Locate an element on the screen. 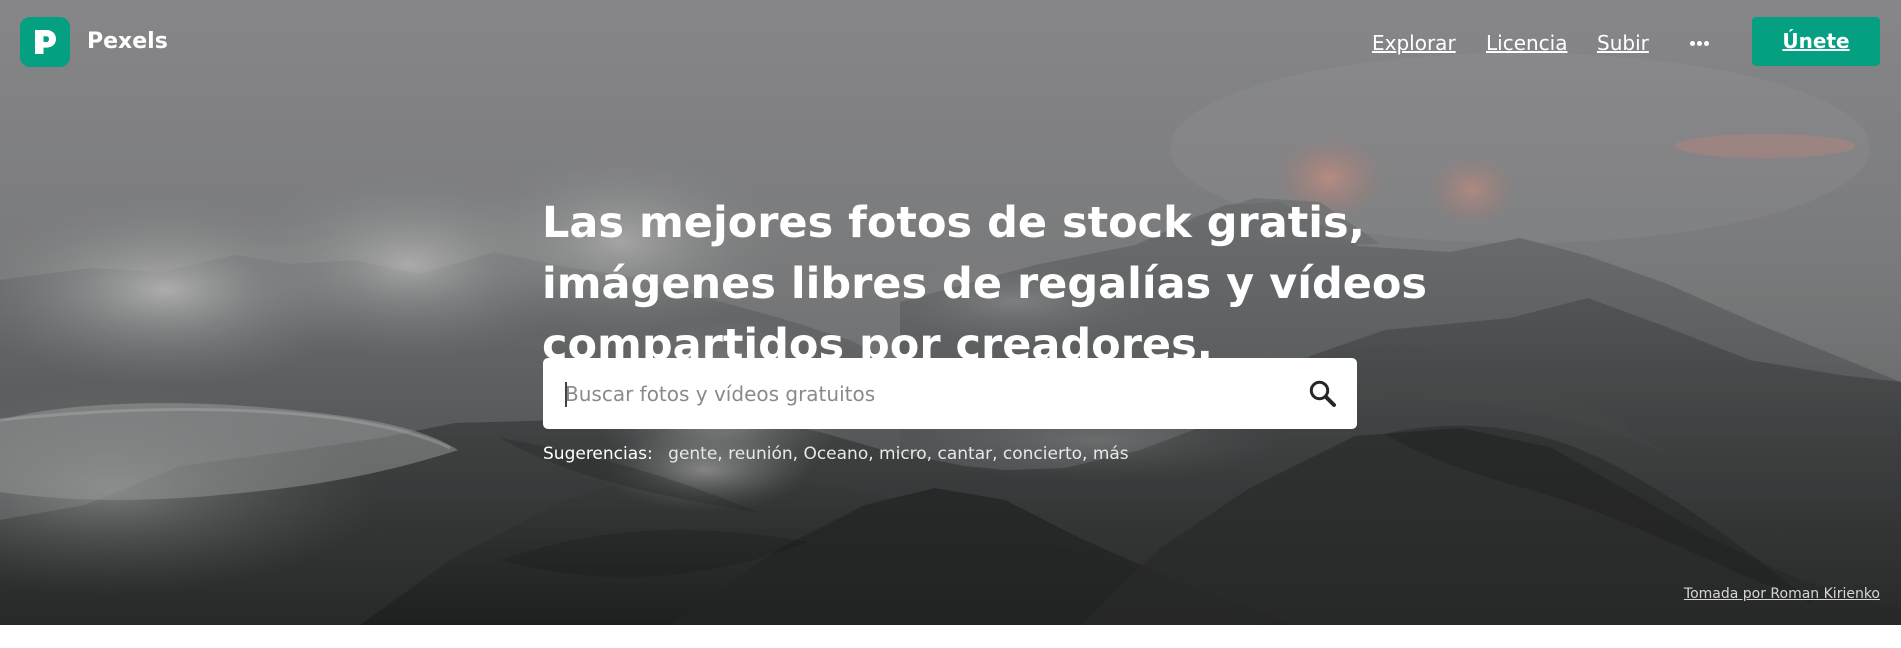 Image resolution: width=1901 pixels, height=648 pixels. search-input is located at coordinates (915, 394).